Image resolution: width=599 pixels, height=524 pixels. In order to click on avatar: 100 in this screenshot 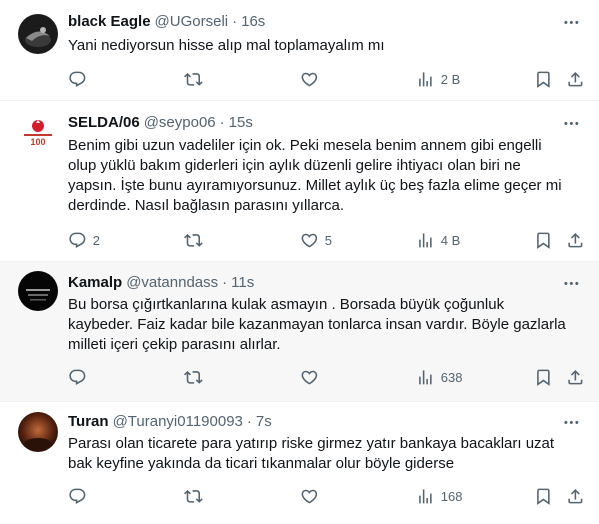, I will do `click(38, 134)`.